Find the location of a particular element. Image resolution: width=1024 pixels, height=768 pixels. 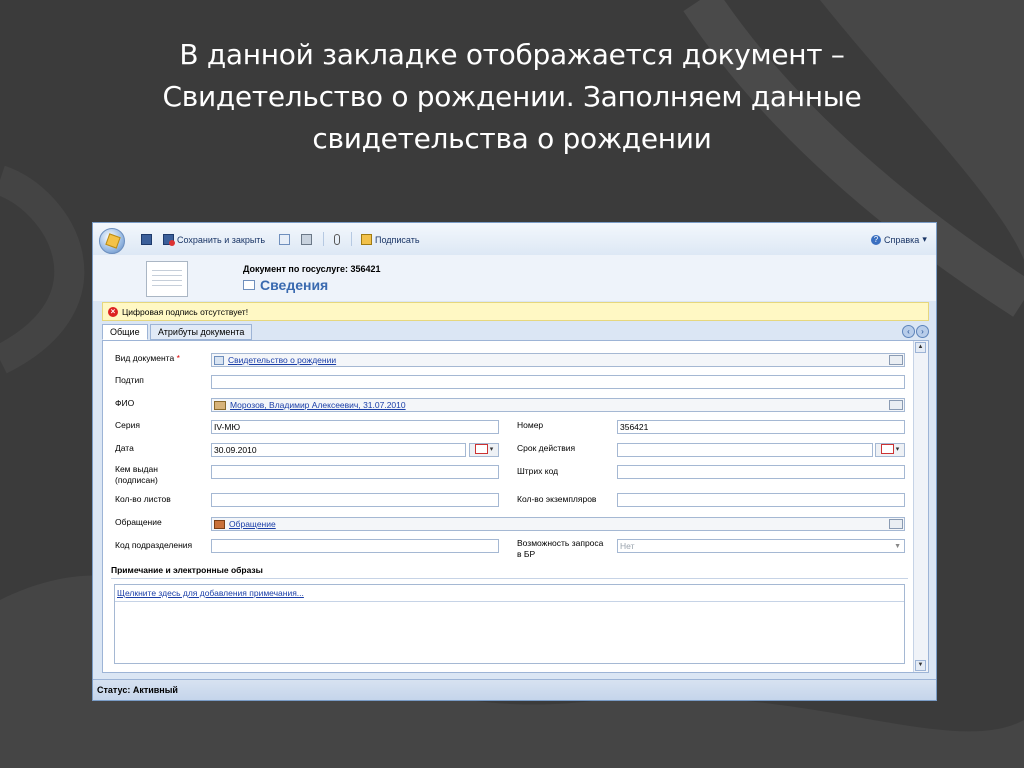

date-label: Дата is located at coordinates (124, 448).